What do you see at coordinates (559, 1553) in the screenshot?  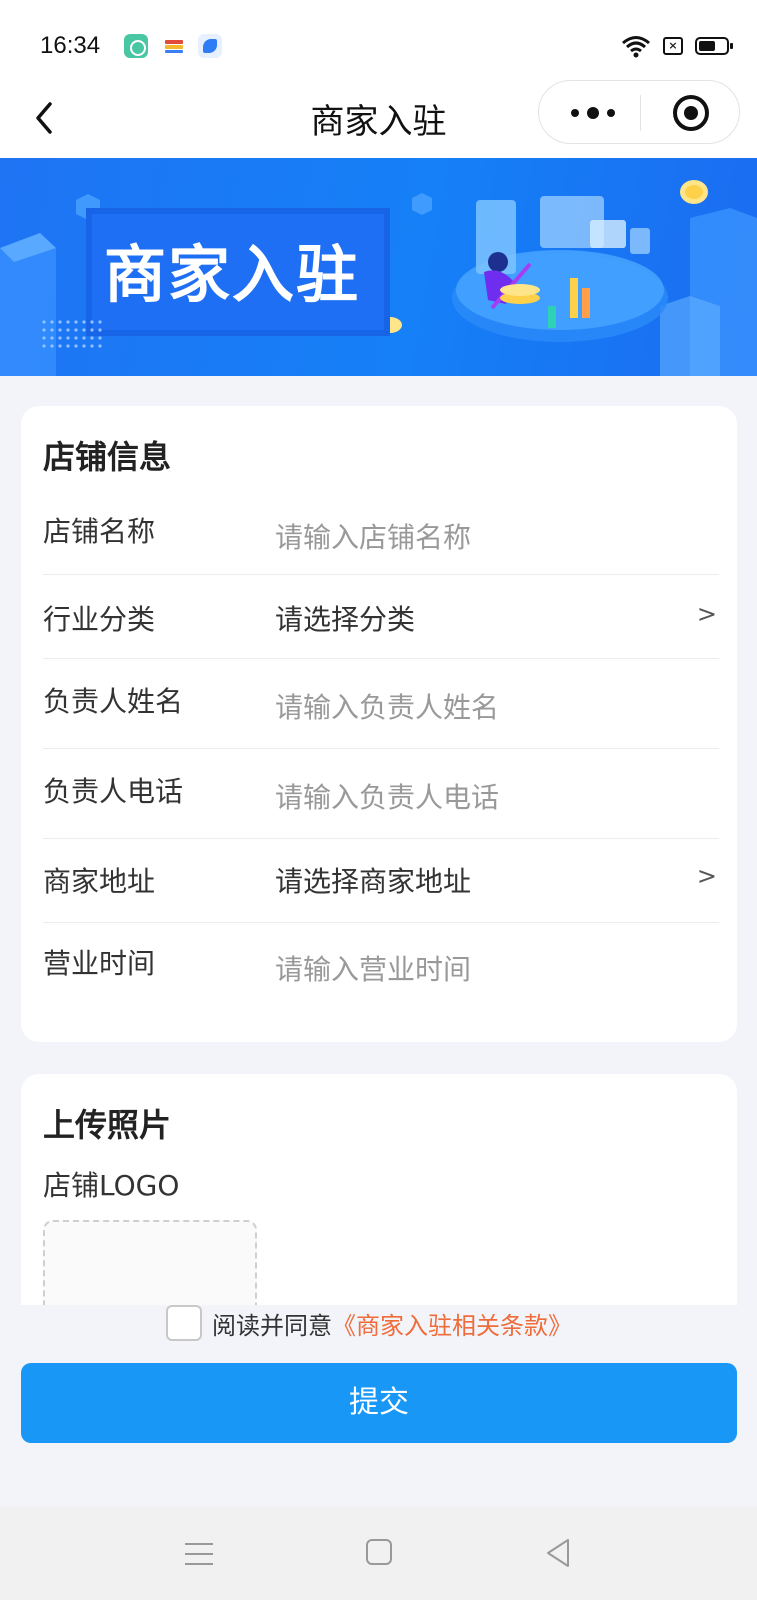 I see `back-triangle-icon` at bounding box center [559, 1553].